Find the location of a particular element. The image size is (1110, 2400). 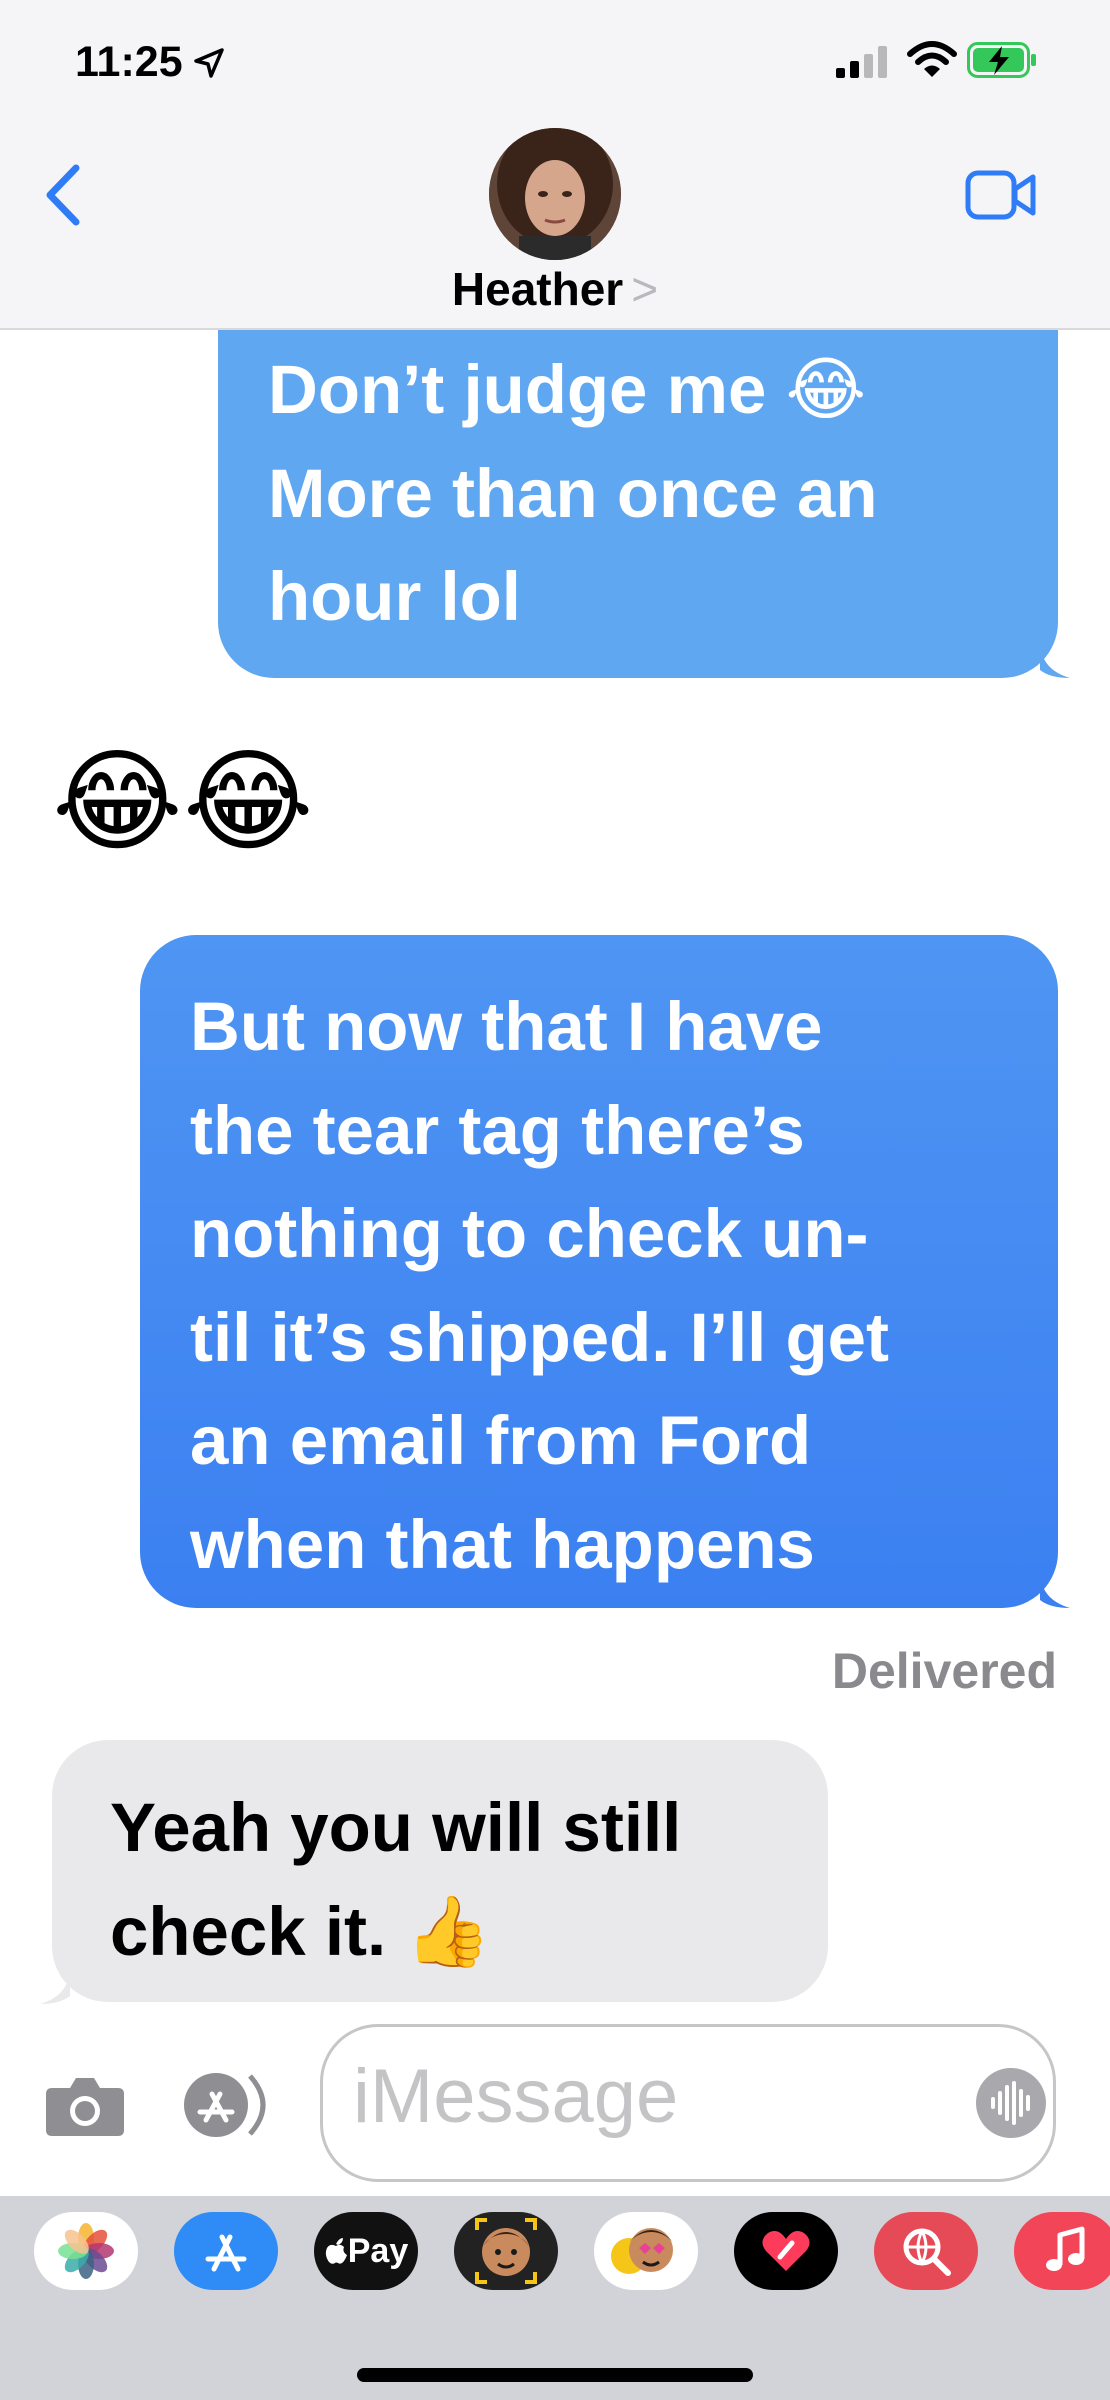

wifi-icon is located at coordinates (932, 59).